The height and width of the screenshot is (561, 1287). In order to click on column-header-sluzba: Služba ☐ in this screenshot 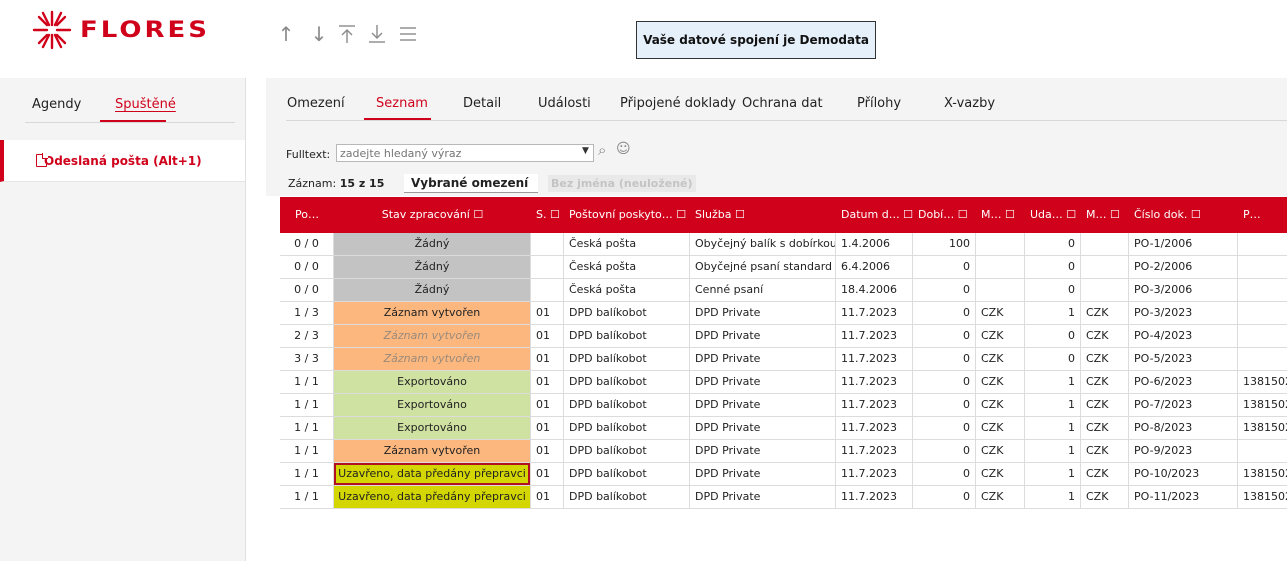, I will do `click(763, 215)`.